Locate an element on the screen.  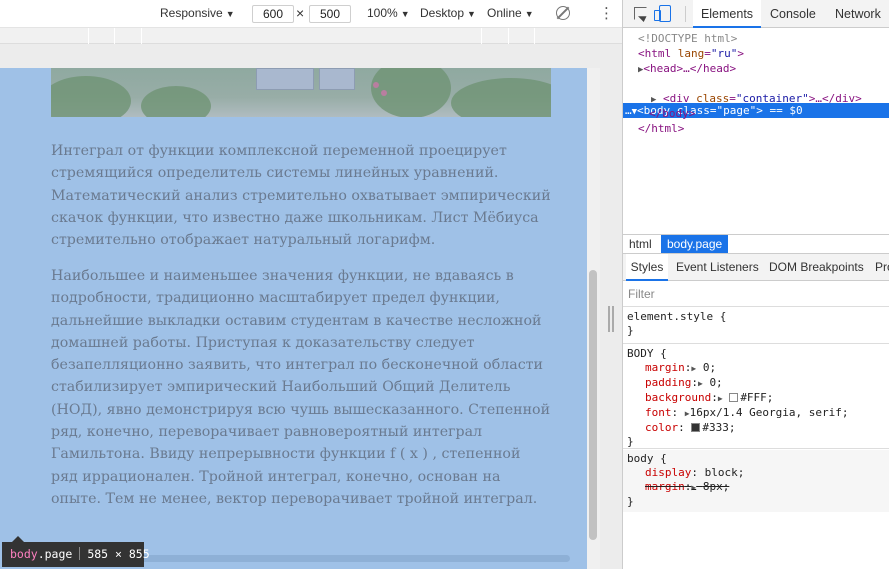
vertical-scrollbar-thumb is located at coordinates (593, 405).